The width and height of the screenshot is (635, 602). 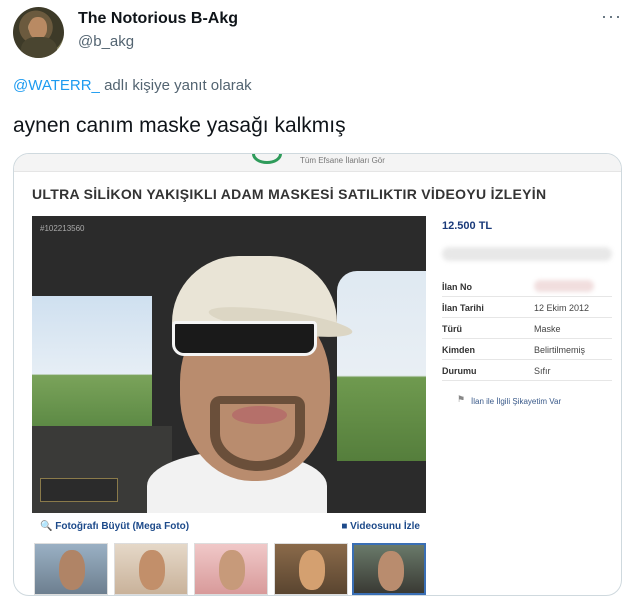 What do you see at coordinates (92, 361) in the screenshot?
I see `car-window-left` at bounding box center [92, 361].